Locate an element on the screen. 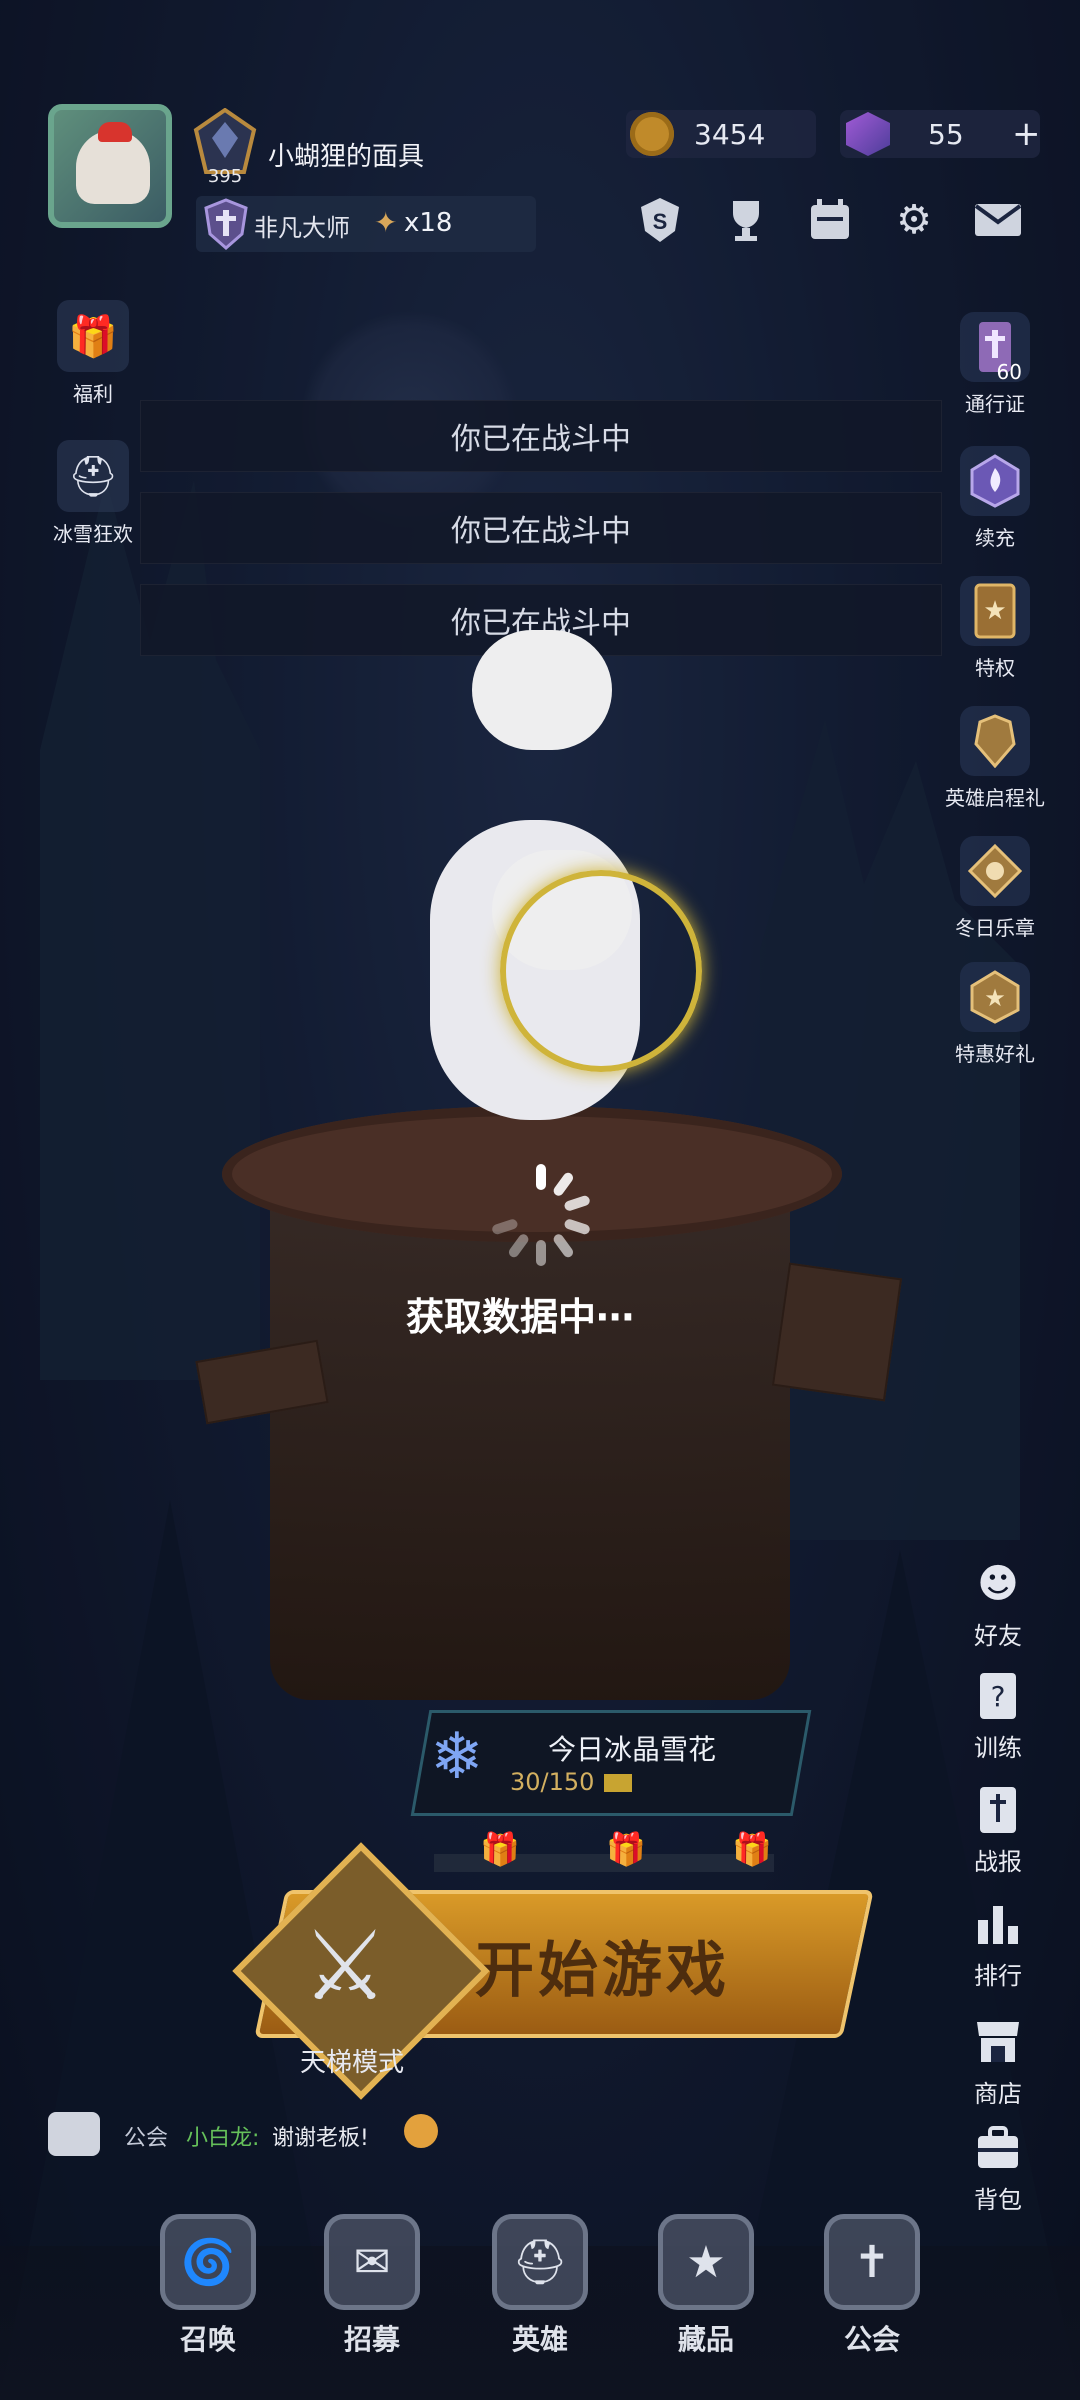 This screenshot has width=1080, height=2400. backpack-entry: 背包 is located at coordinates (998, 2167).